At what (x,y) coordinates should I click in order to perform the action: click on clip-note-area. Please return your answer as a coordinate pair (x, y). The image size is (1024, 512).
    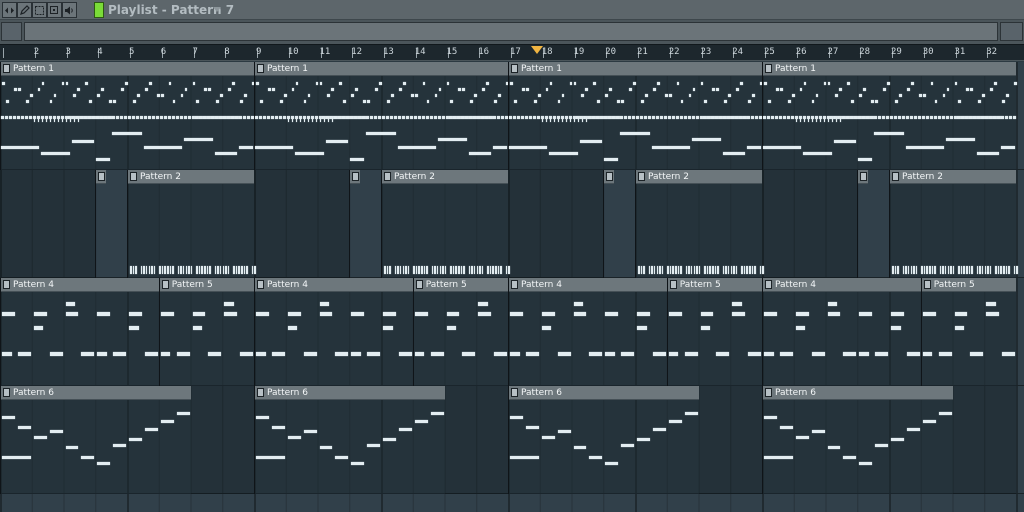
    Looking at the image, I should click on (636, 123).